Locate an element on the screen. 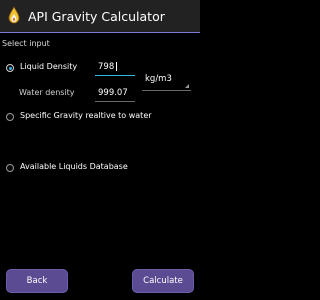  unit-spinner: kg/m3 is located at coordinates (158, 79).